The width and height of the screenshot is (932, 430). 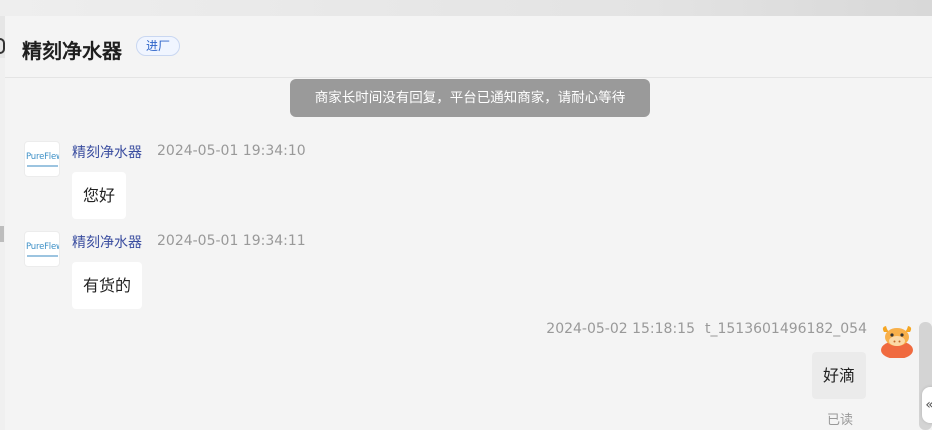 I want to click on left-edge-mark, so click(x=2, y=234).